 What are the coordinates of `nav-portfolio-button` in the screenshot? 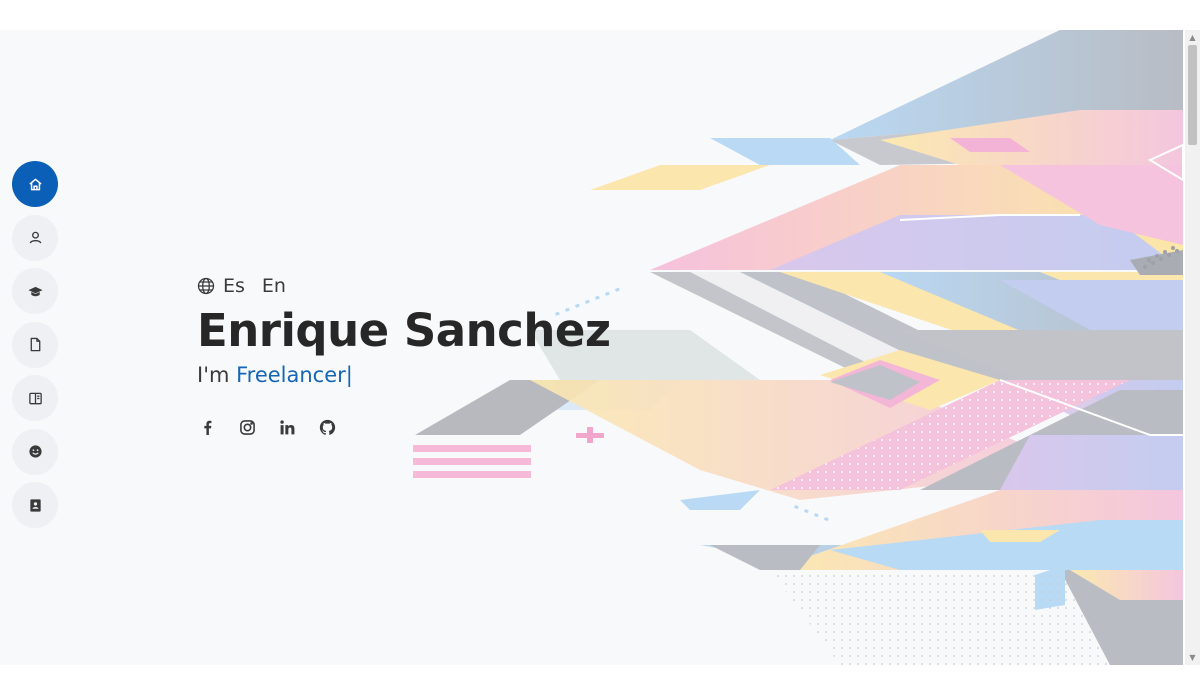 It's located at (35, 398).